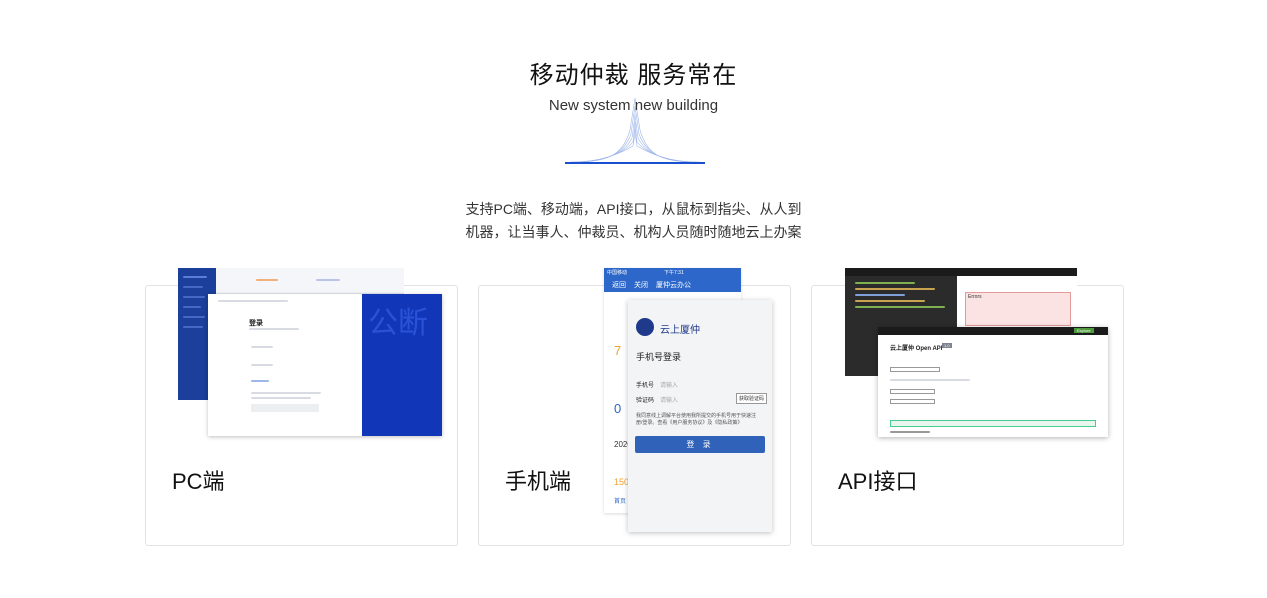  Describe the element at coordinates (993, 382) in the screenshot. I see `api-docs-screen: Explore 云上厦仲 Open API 1.0` at that location.